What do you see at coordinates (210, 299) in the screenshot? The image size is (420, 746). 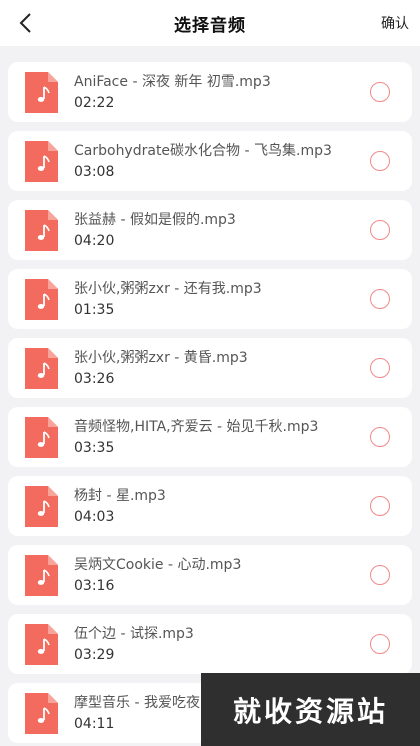 I see `list-item: 张小伙,粥粥zxr - 还有我.mp3 01:35` at bounding box center [210, 299].